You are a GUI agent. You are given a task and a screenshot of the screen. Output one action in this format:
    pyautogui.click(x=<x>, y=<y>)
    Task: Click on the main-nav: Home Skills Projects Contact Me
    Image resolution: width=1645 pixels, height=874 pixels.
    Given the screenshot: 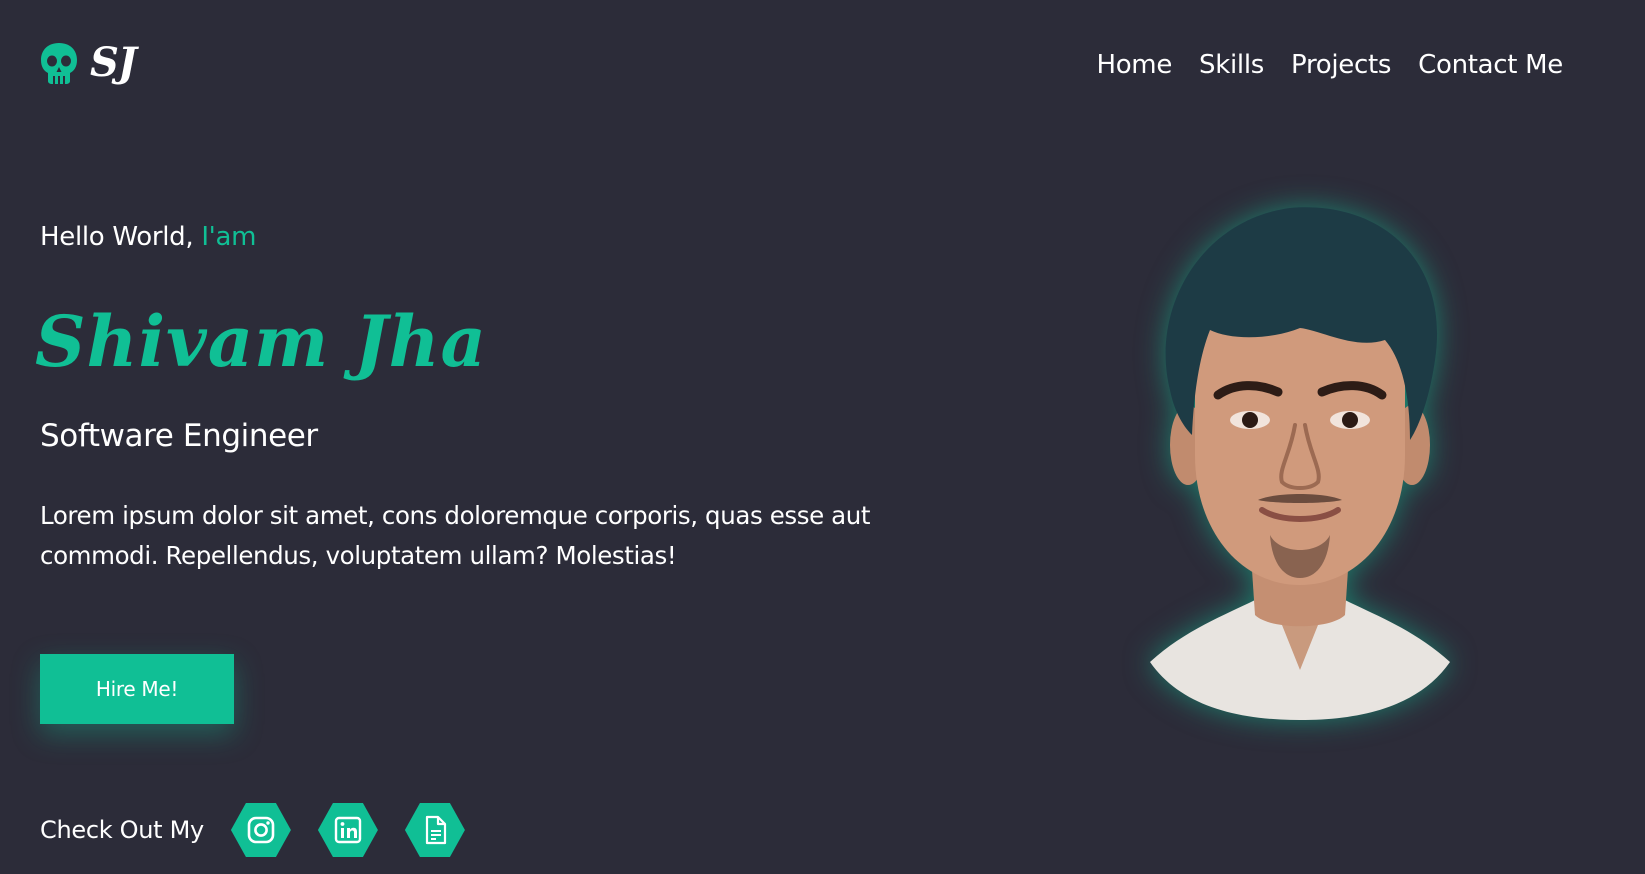 What is the action you would take?
    pyautogui.click(x=1329, y=65)
    